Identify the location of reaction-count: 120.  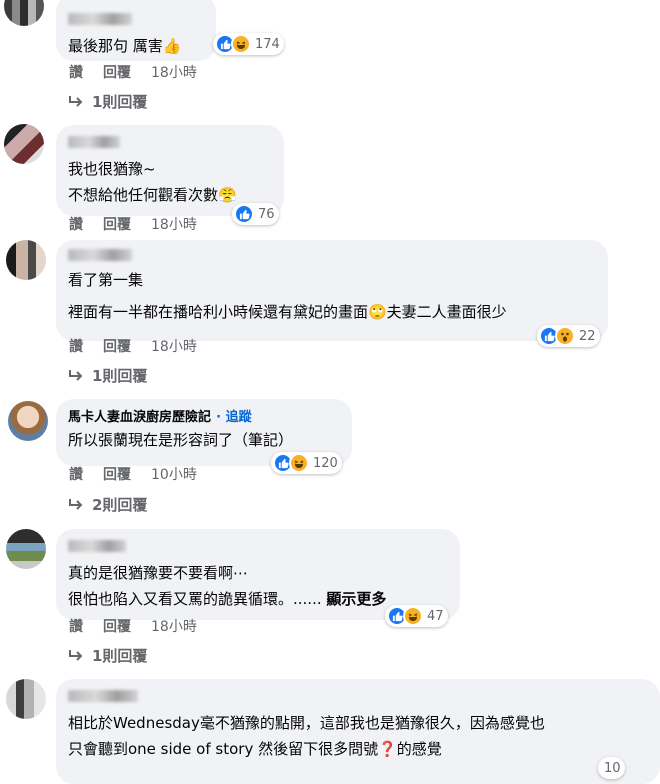
(325, 463).